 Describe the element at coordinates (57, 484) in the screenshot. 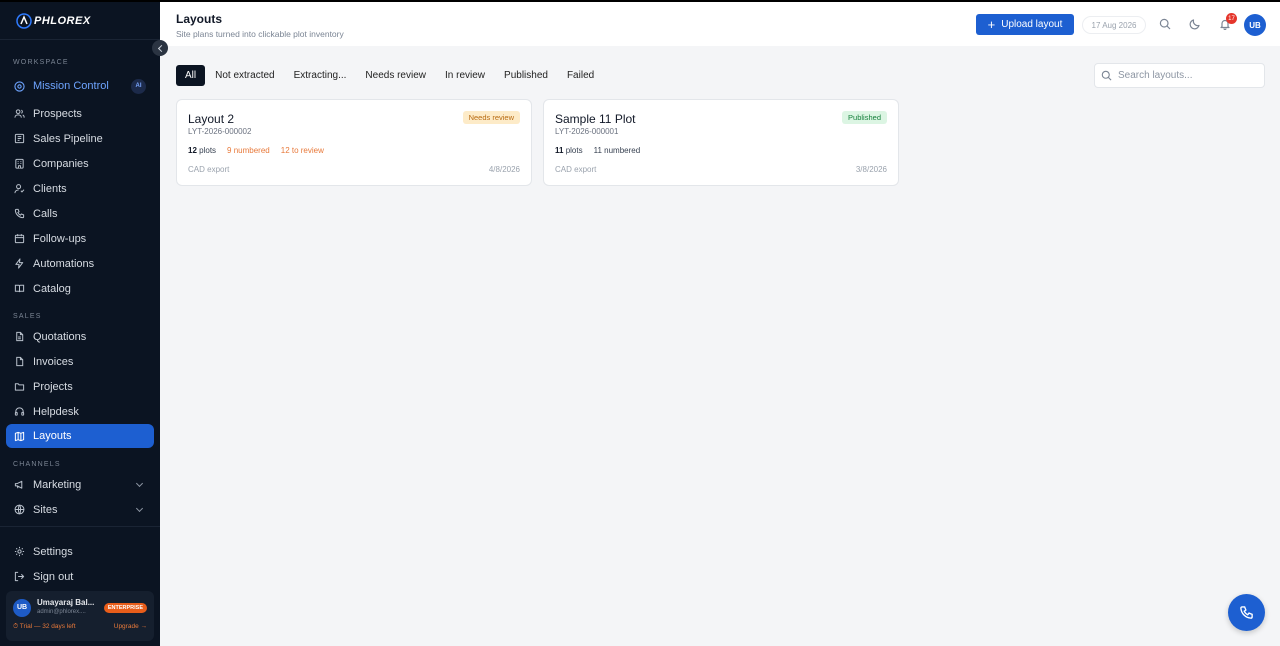

I see `sidebar-item-label: Marketing` at that location.